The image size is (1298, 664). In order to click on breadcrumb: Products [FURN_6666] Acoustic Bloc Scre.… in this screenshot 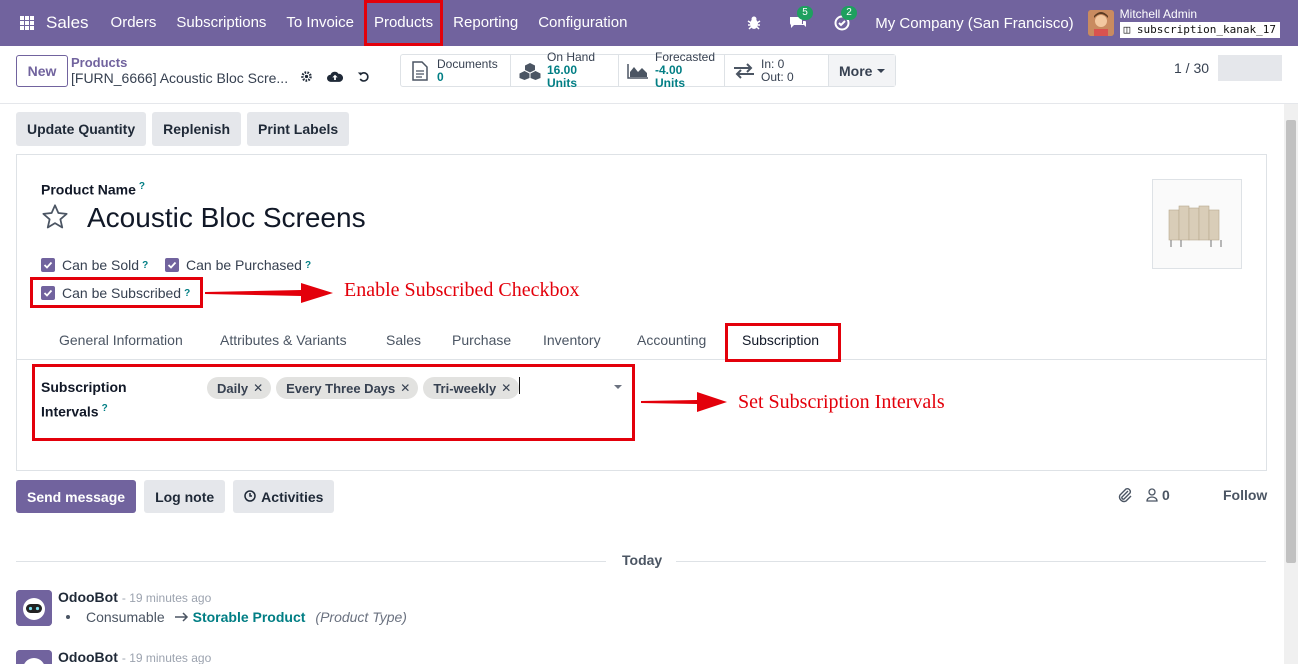, I will do `click(179, 71)`.